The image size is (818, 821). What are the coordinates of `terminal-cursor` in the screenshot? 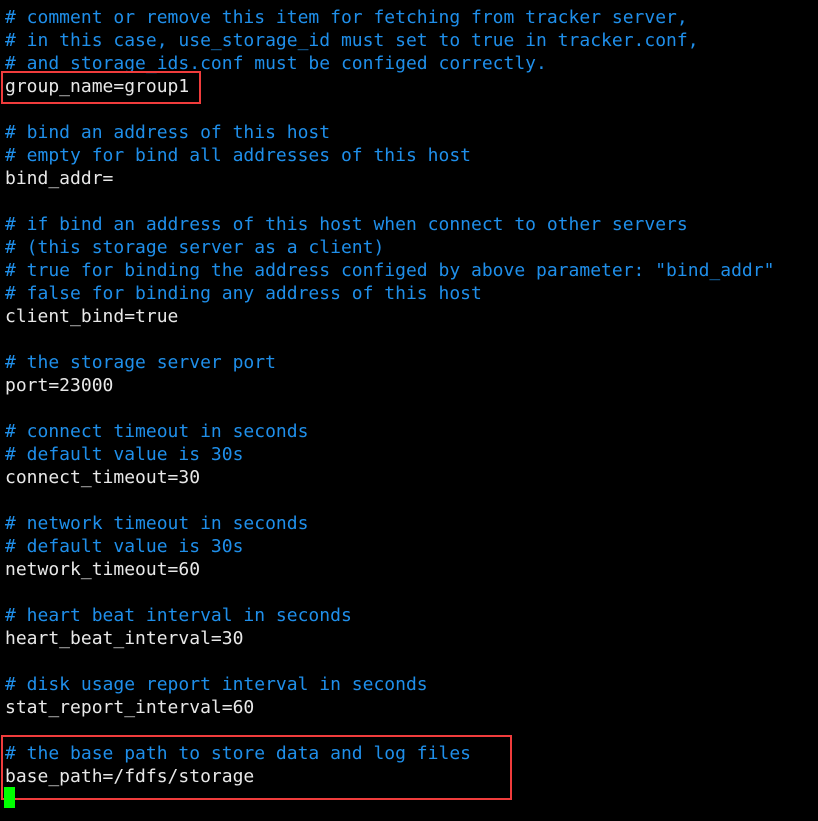 It's located at (9, 797).